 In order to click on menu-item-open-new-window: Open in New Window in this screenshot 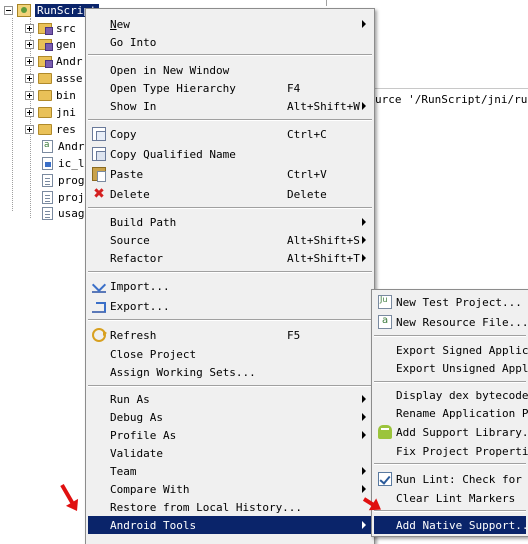, I will do `click(230, 70)`.